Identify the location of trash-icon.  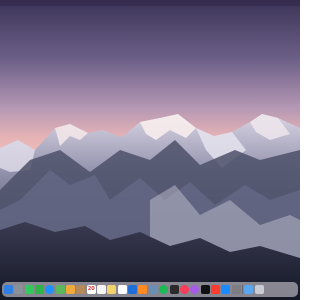
(259, 289).